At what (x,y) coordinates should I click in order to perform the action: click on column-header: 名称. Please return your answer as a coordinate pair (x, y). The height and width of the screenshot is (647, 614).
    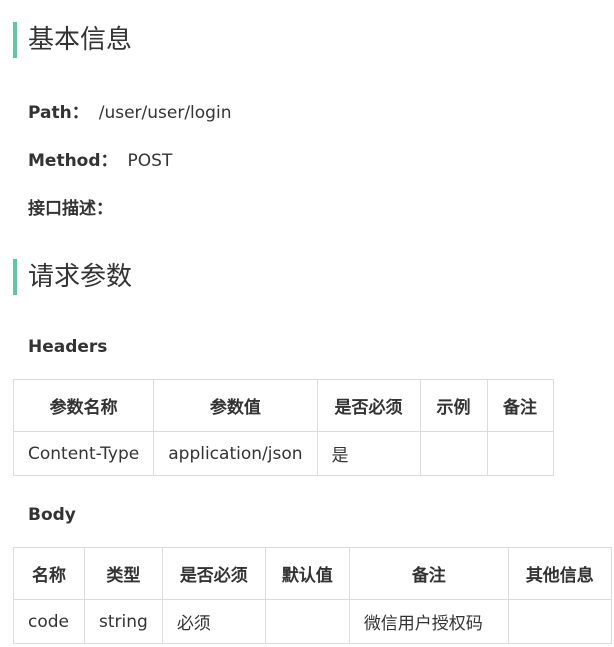
    Looking at the image, I should click on (49, 573).